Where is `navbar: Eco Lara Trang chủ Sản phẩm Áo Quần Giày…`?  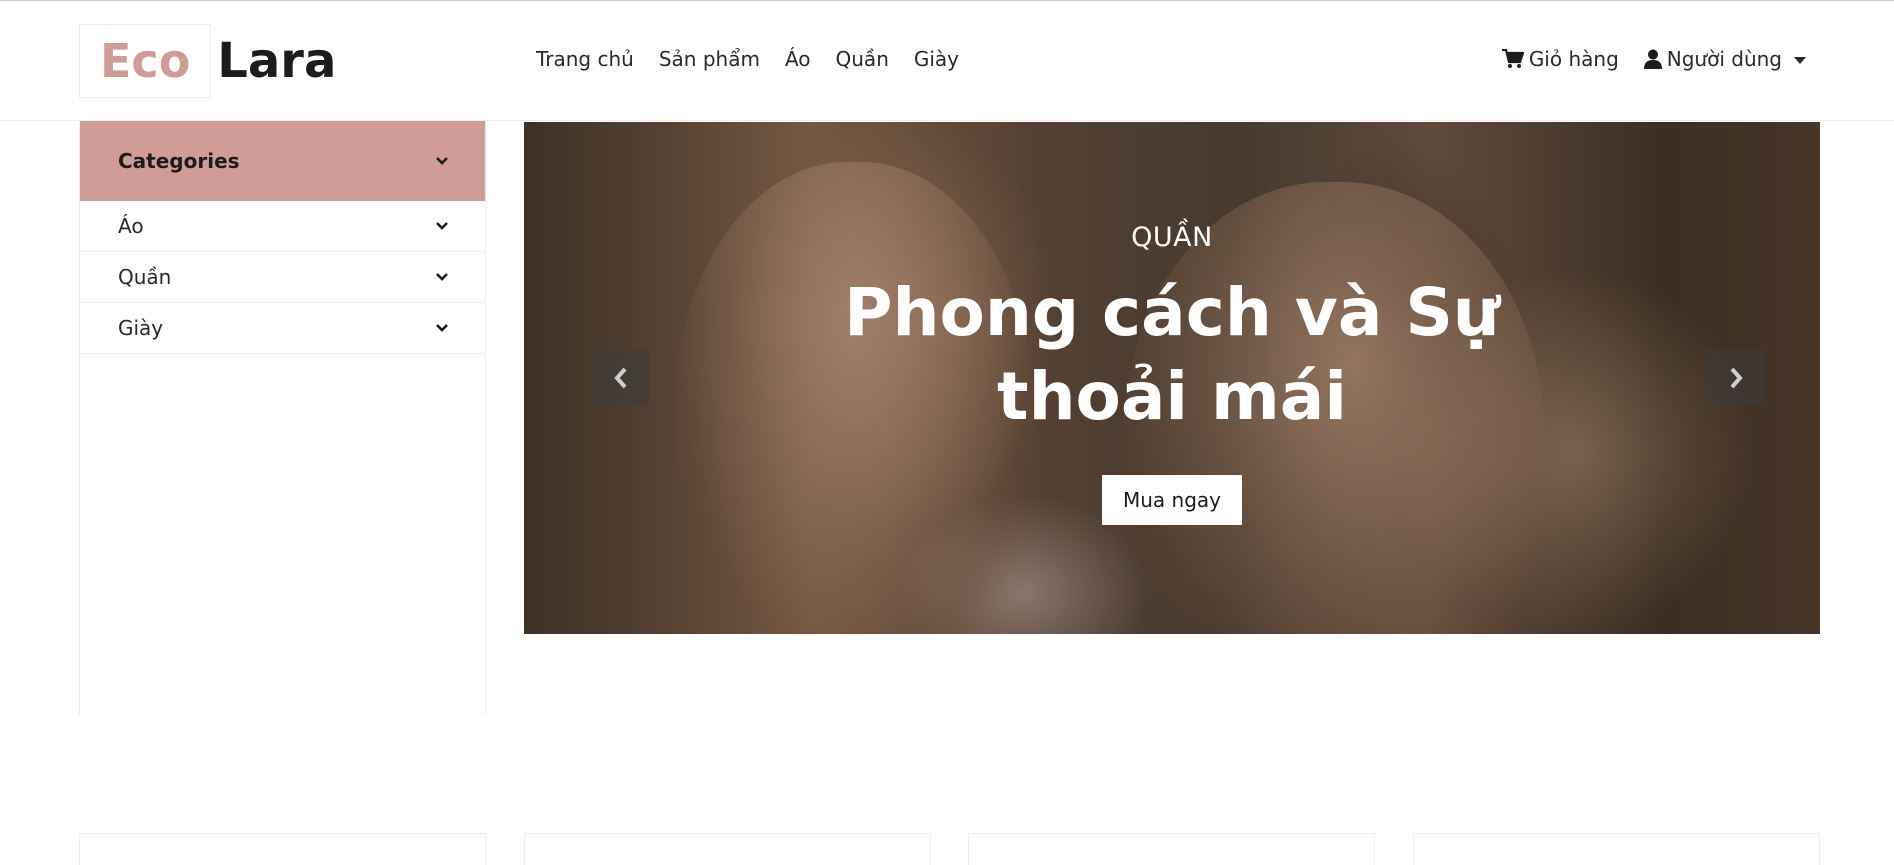 navbar: Eco Lara Trang chủ Sản phẩm Áo Quần Giày… is located at coordinates (947, 61).